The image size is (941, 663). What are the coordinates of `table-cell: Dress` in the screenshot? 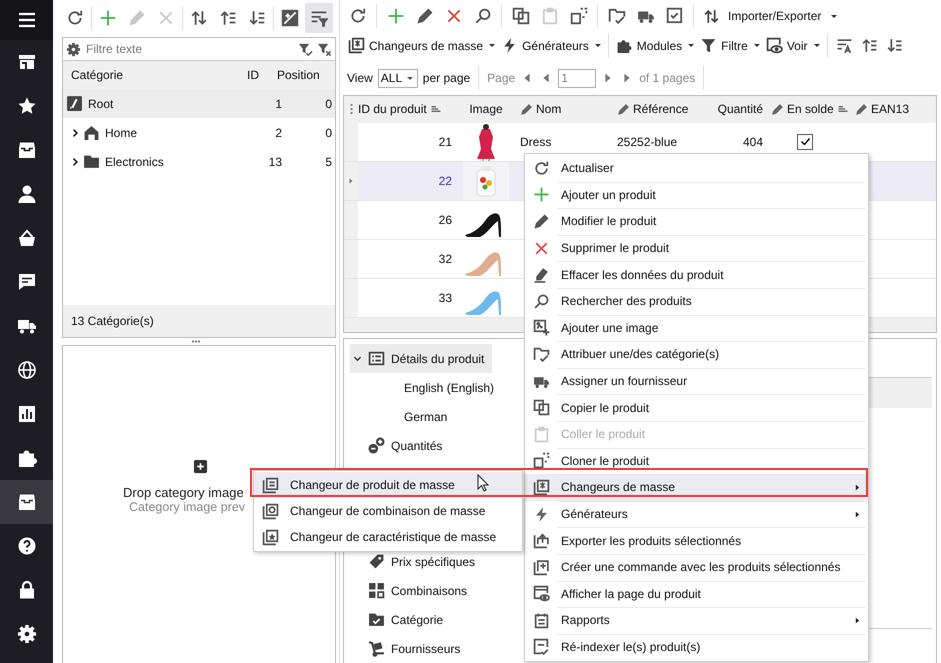 It's located at (536, 141).